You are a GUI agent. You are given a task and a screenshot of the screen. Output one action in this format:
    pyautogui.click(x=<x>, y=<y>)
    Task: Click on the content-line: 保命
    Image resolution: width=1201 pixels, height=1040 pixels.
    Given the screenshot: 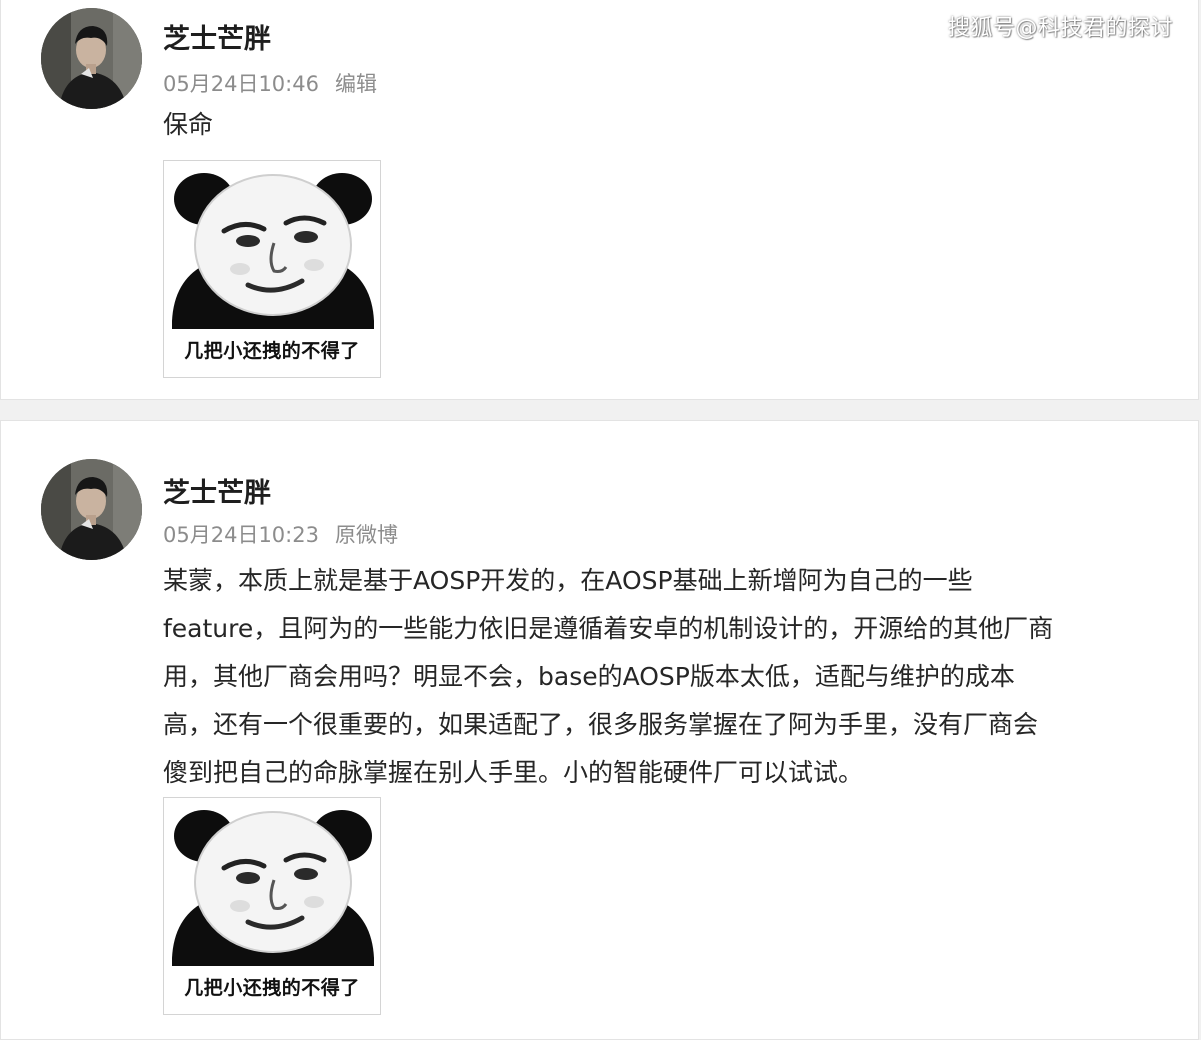 What is the action you would take?
    pyautogui.click(x=188, y=124)
    